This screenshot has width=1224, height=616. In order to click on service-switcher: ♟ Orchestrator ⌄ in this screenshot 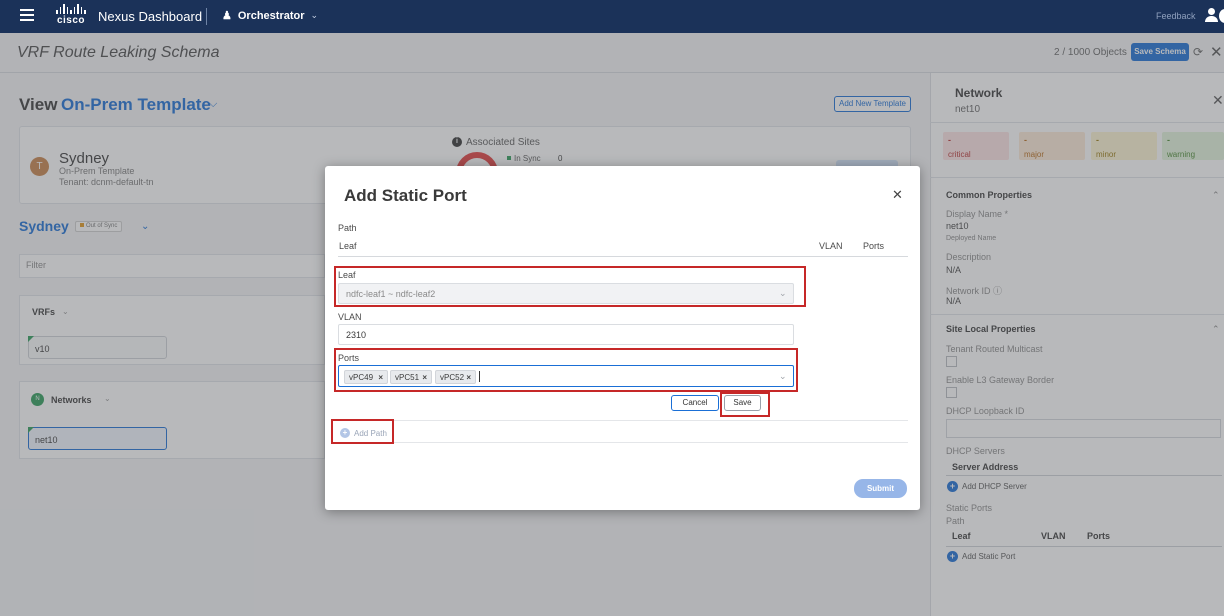, I will do `click(270, 16)`.